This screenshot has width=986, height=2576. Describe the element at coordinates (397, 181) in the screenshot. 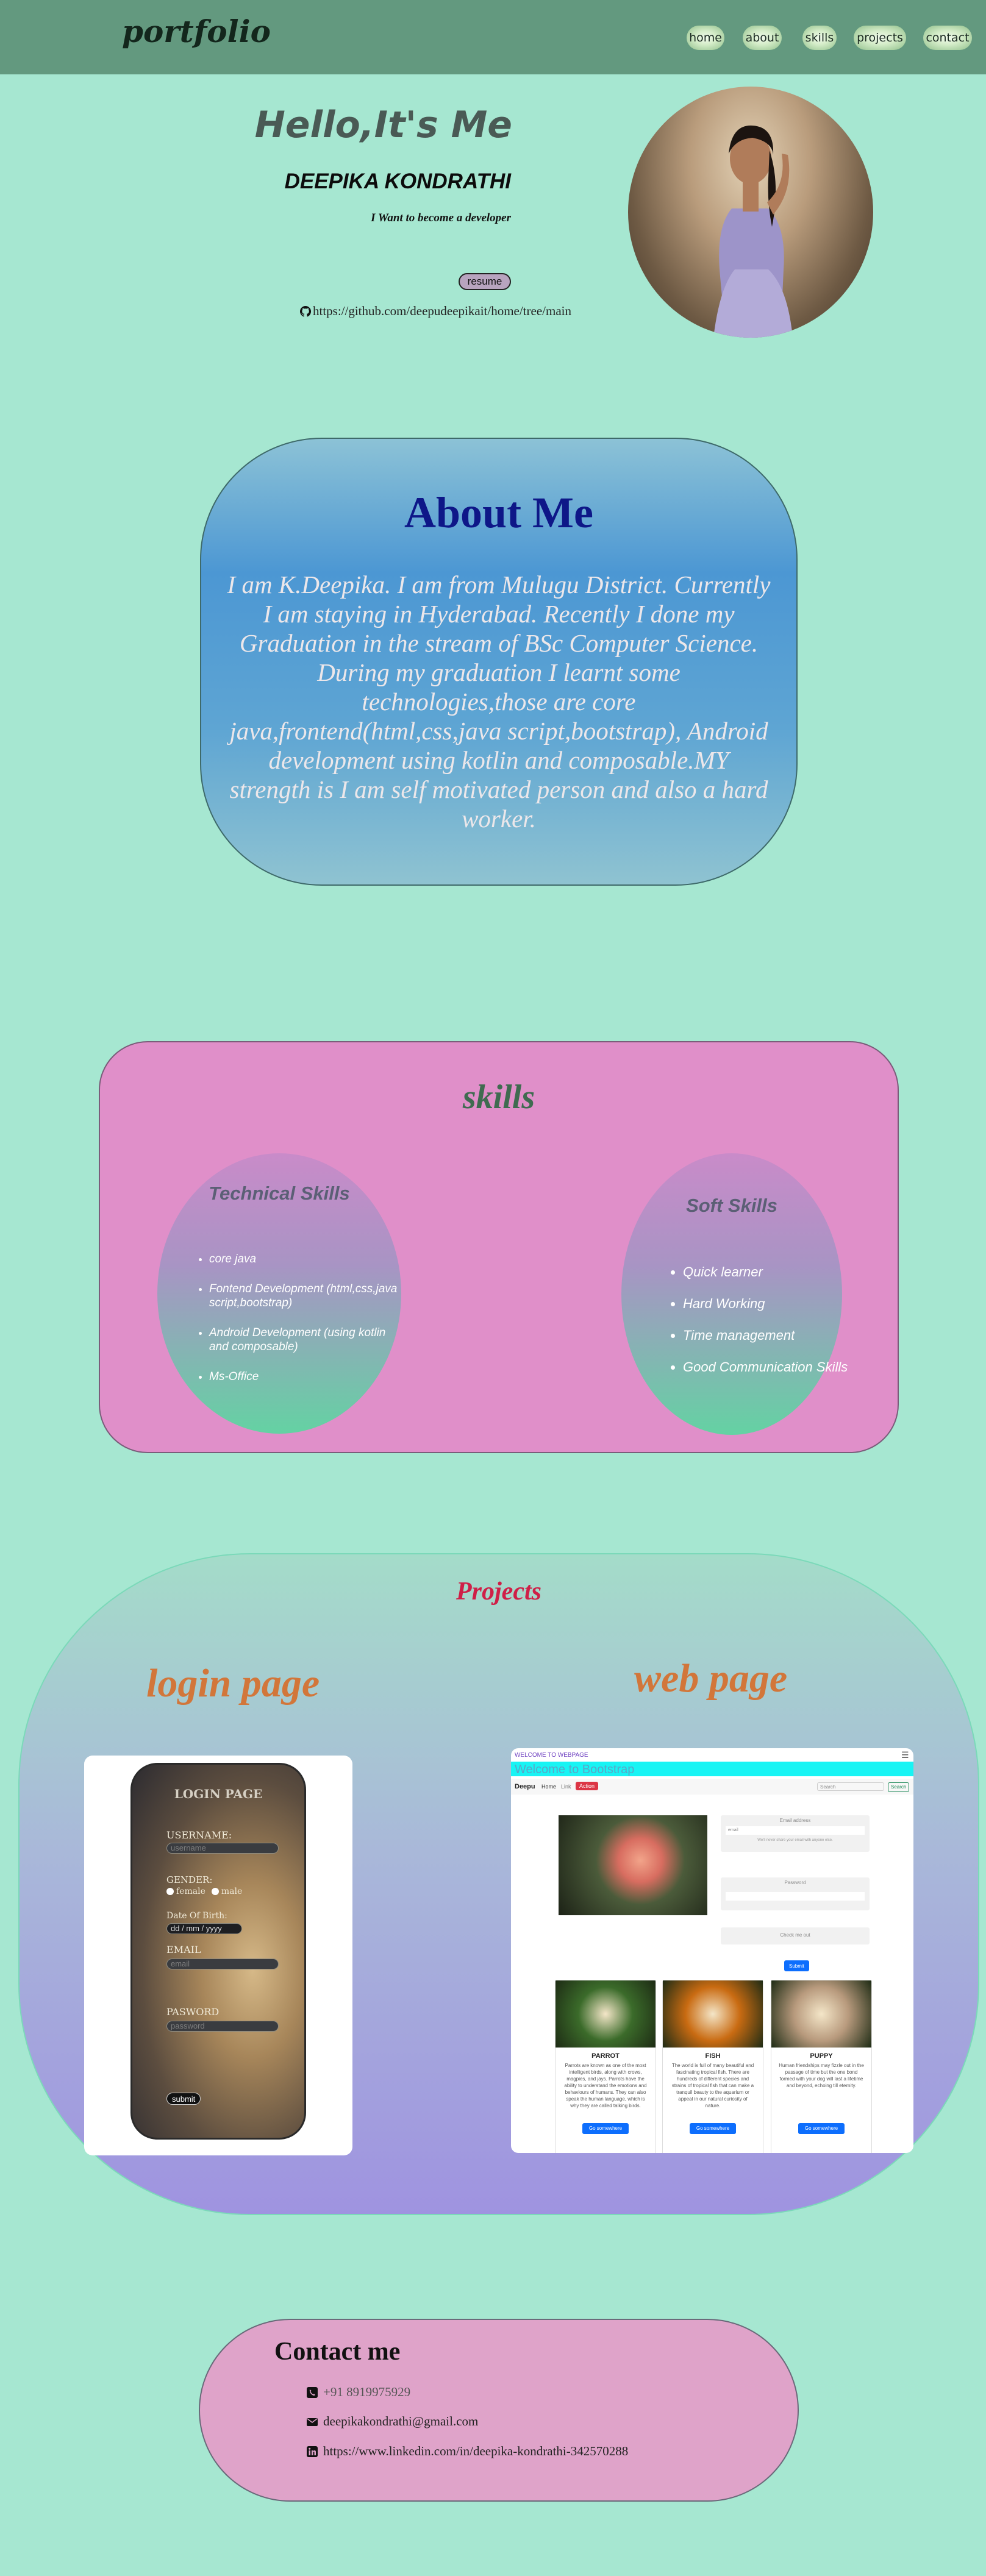

I see `hero-name: DEEPIKA KONDRATHI` at that location.